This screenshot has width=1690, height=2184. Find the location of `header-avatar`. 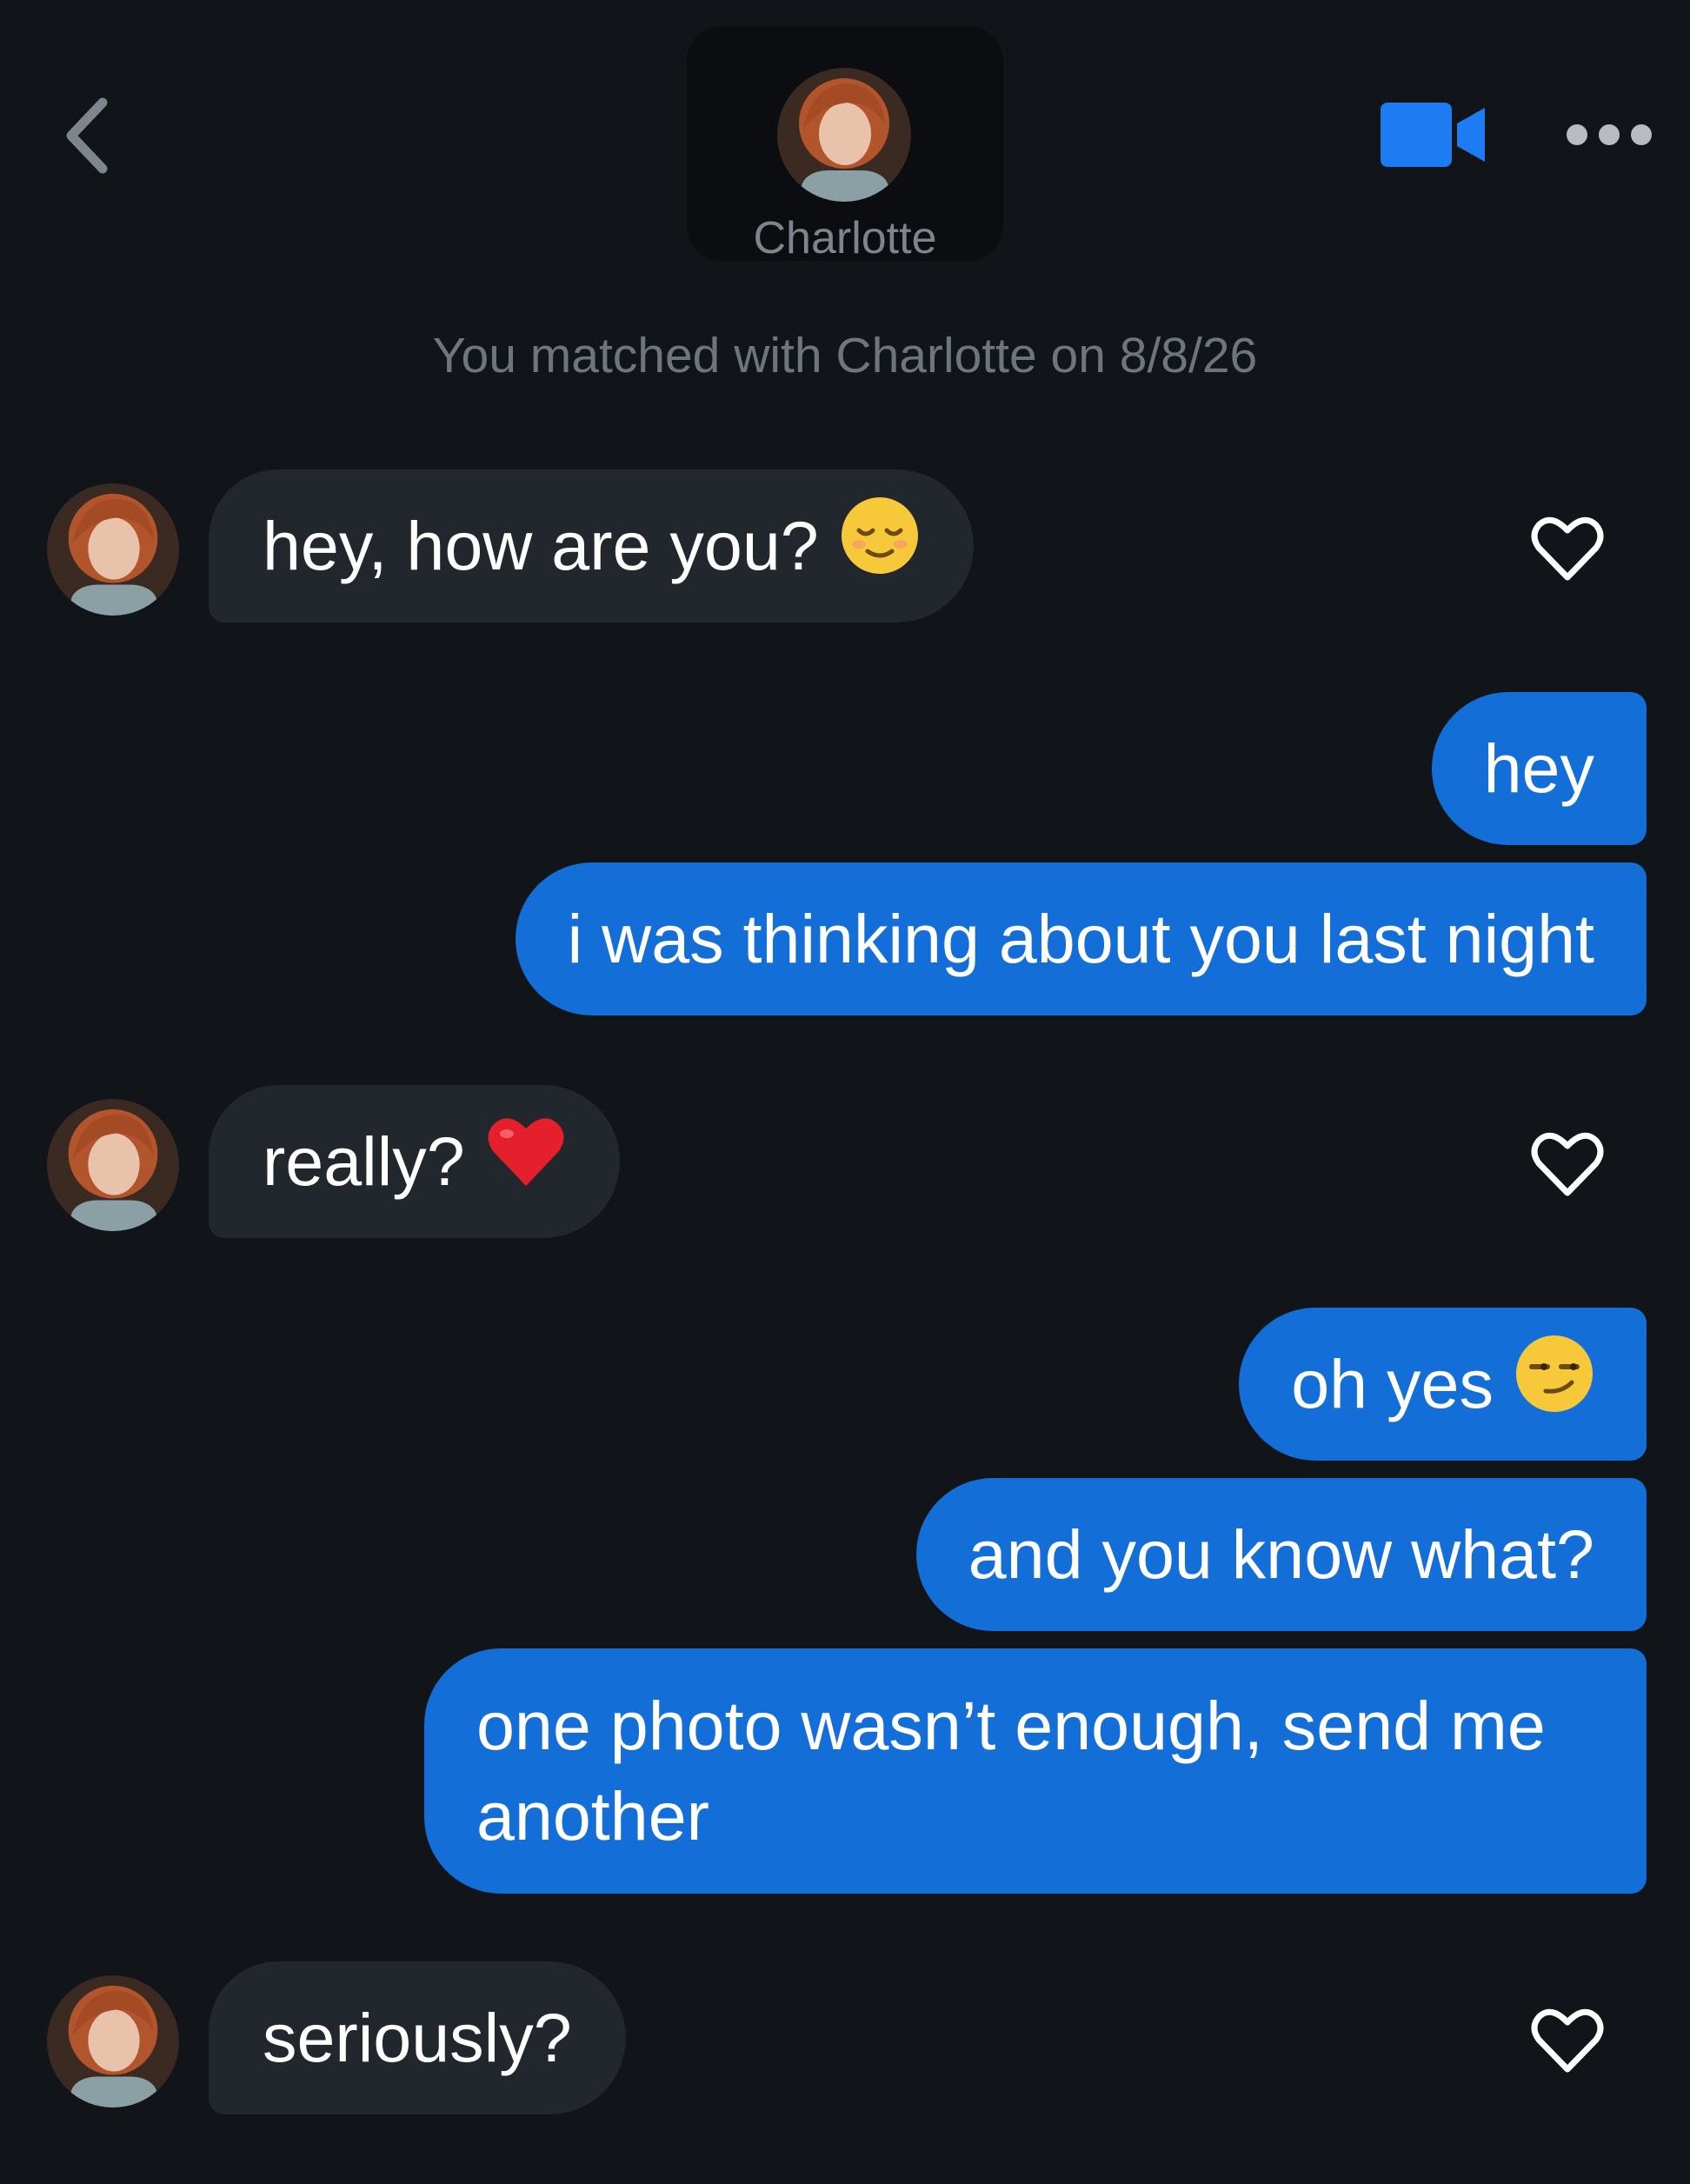

header-avatar is located at coordinates (844, 135).